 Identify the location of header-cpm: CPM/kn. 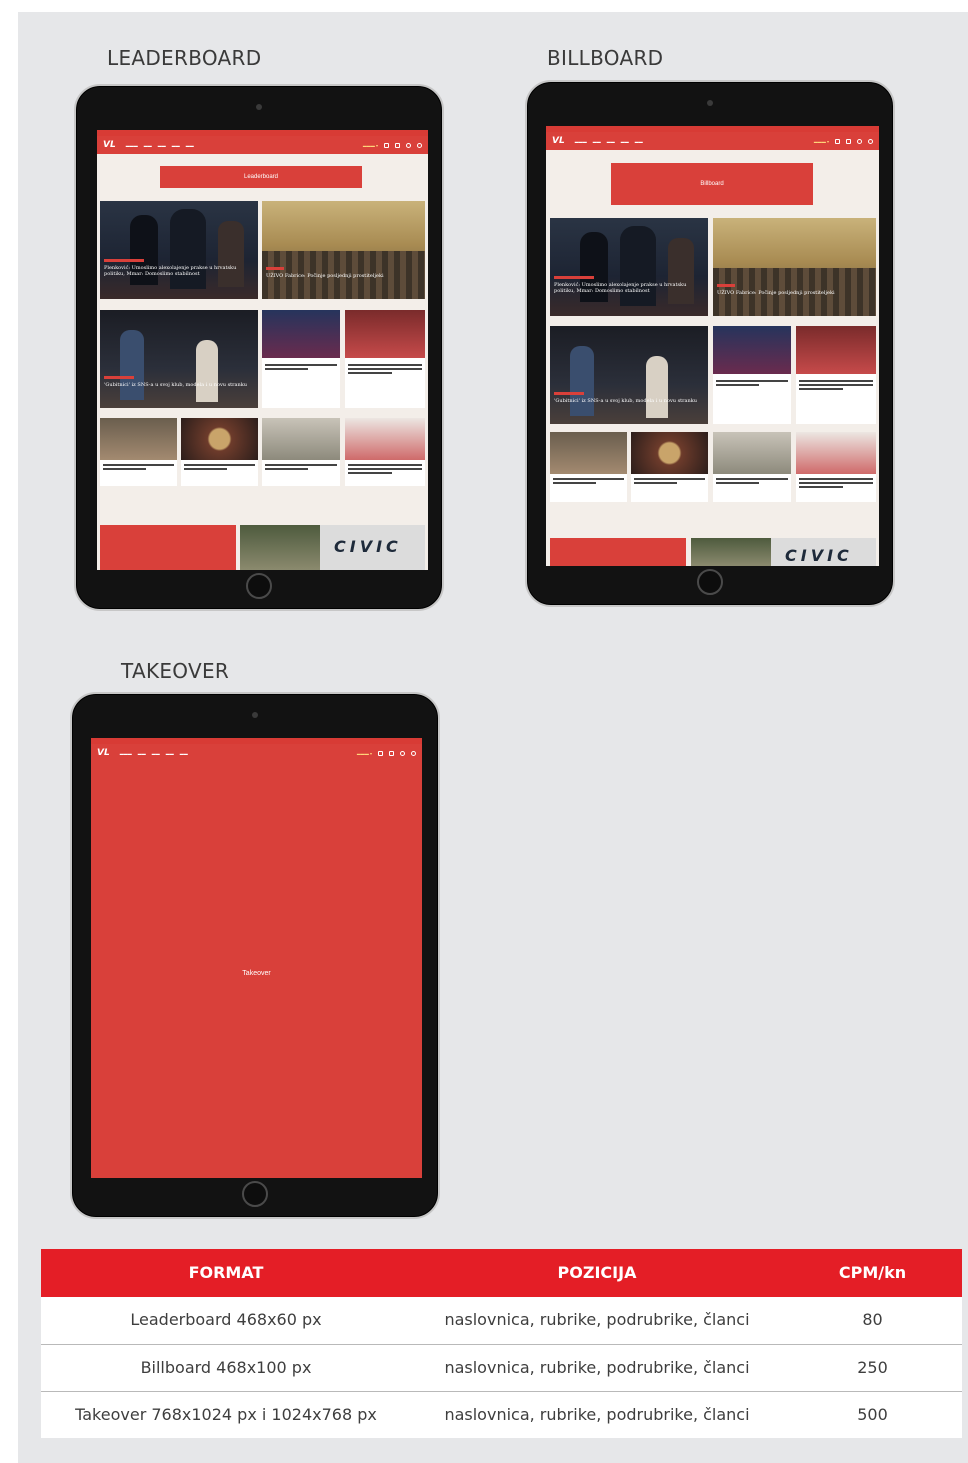
(872, 1272).